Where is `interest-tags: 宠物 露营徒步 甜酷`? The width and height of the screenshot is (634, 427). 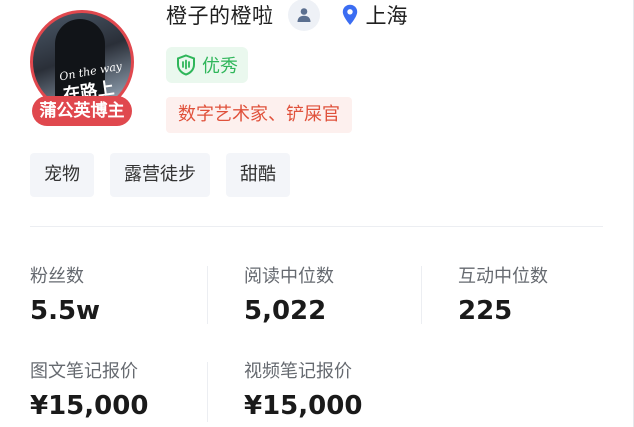 interest-tags: 宠物 露营徒步 甜酷 is located at coordinates (168, 175).